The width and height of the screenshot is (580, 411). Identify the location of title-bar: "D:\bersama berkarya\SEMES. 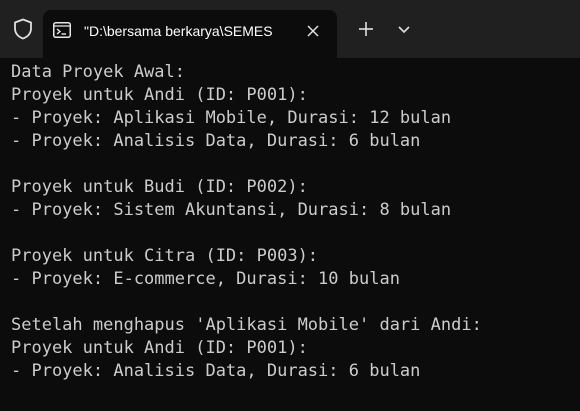
(290, 29).